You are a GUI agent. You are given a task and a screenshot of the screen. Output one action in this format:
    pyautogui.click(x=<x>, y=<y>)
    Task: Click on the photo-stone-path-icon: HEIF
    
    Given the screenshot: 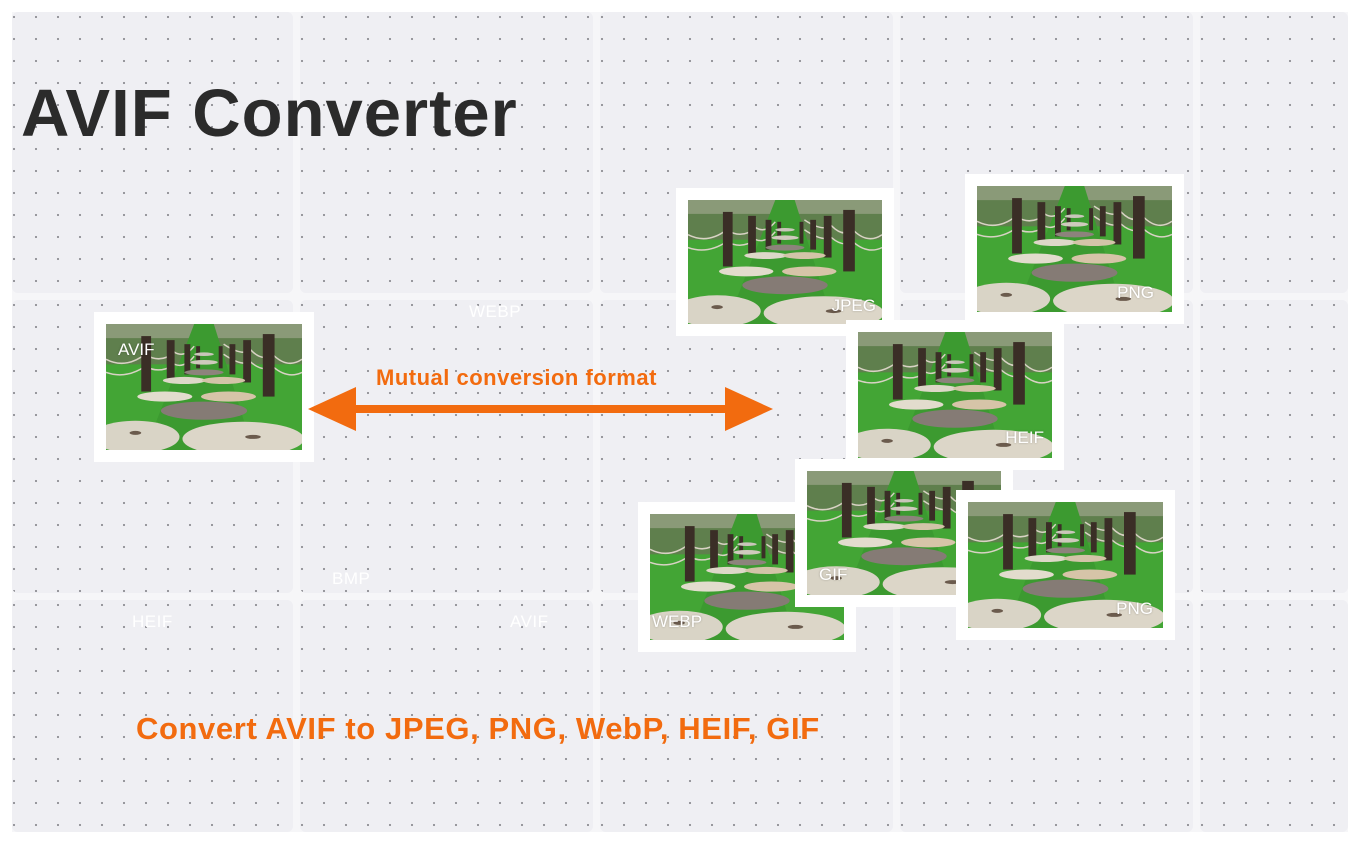 What is the action you would take?
    pyautogui.click(x=955, y=395)
    